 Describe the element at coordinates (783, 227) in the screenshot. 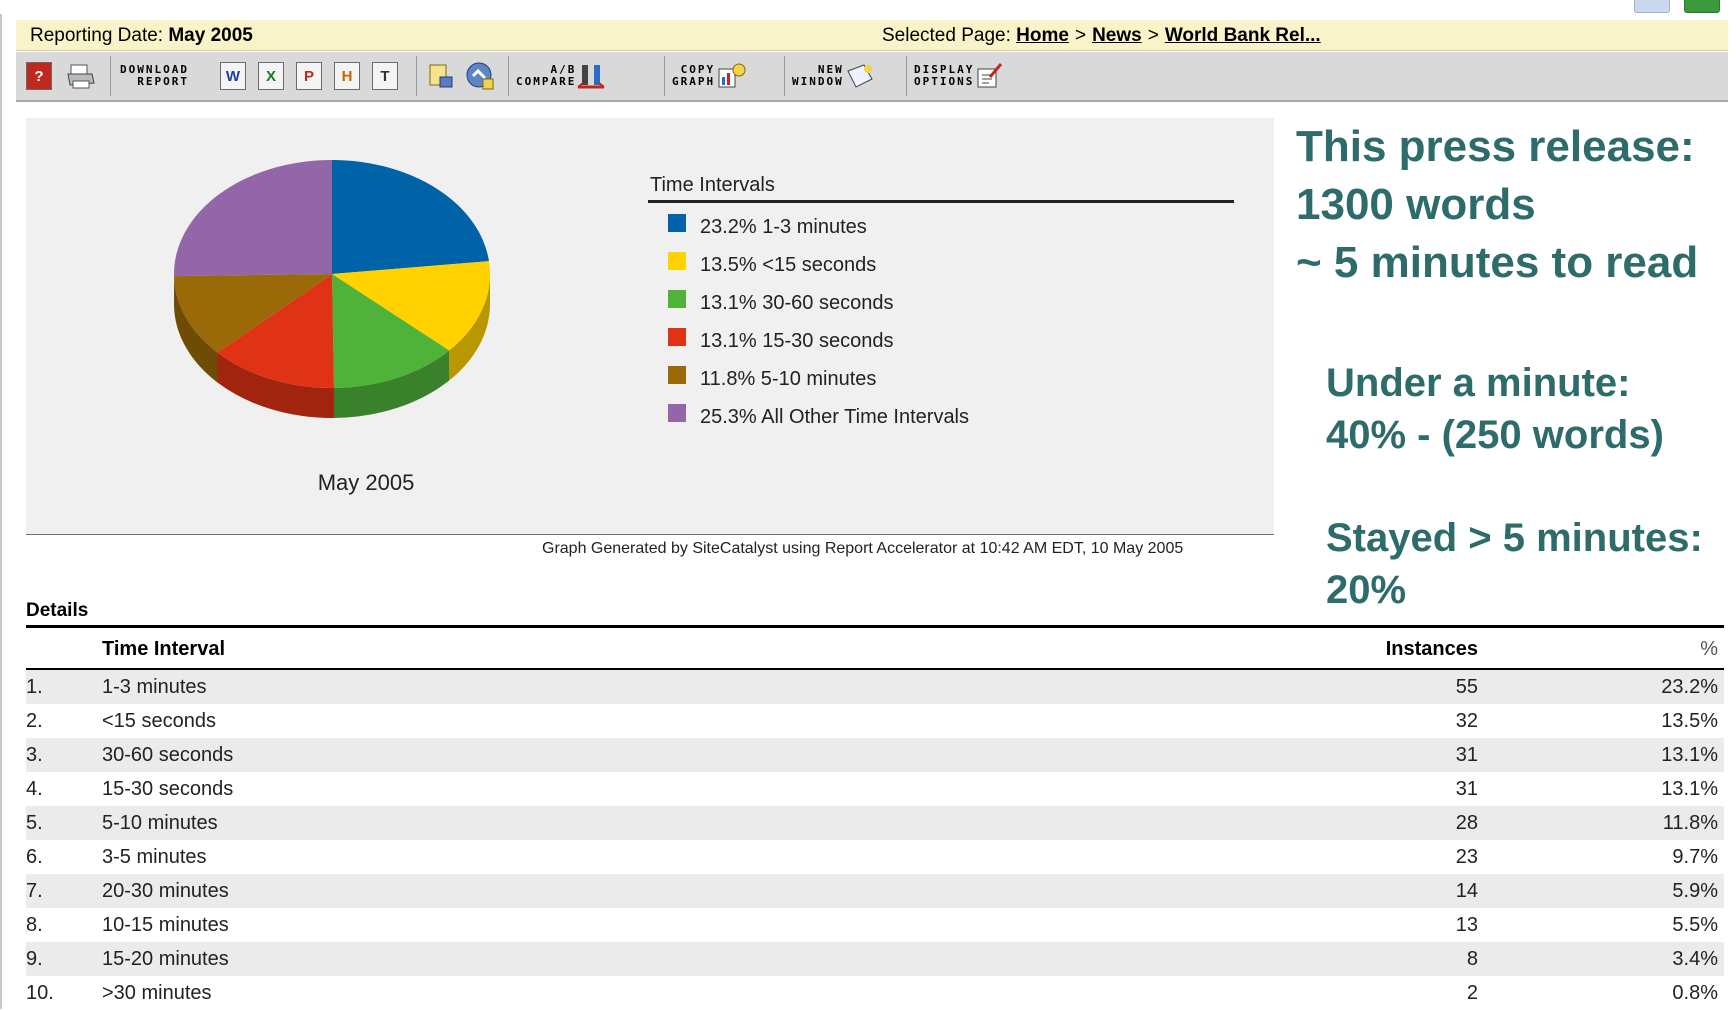

I see `legend-label: 23.2% 1-3 minutes` at that location.